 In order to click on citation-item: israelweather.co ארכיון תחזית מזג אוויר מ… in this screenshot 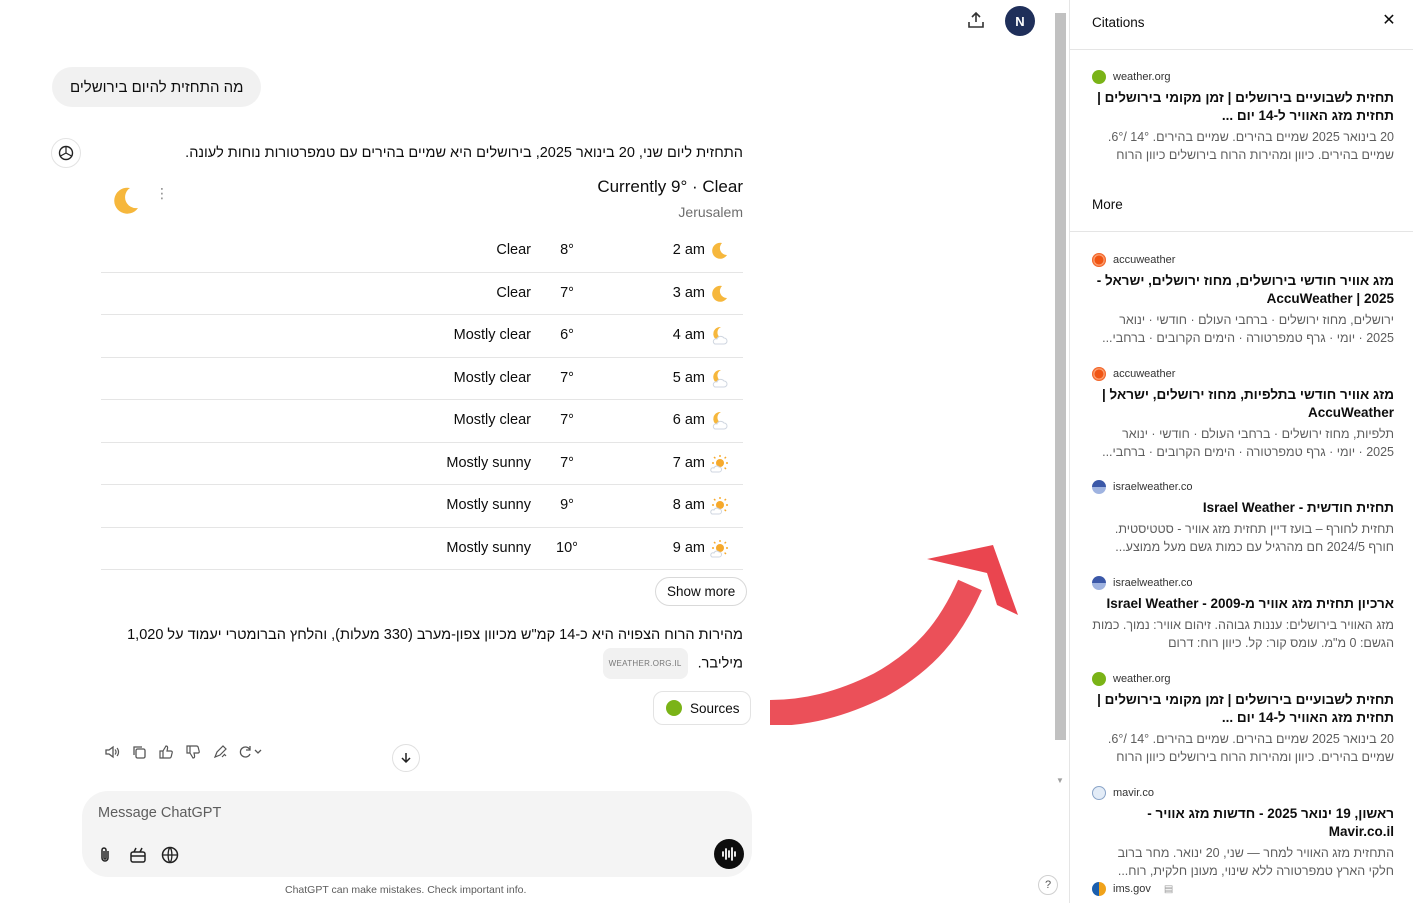, I will do `click(1243, 614)`.